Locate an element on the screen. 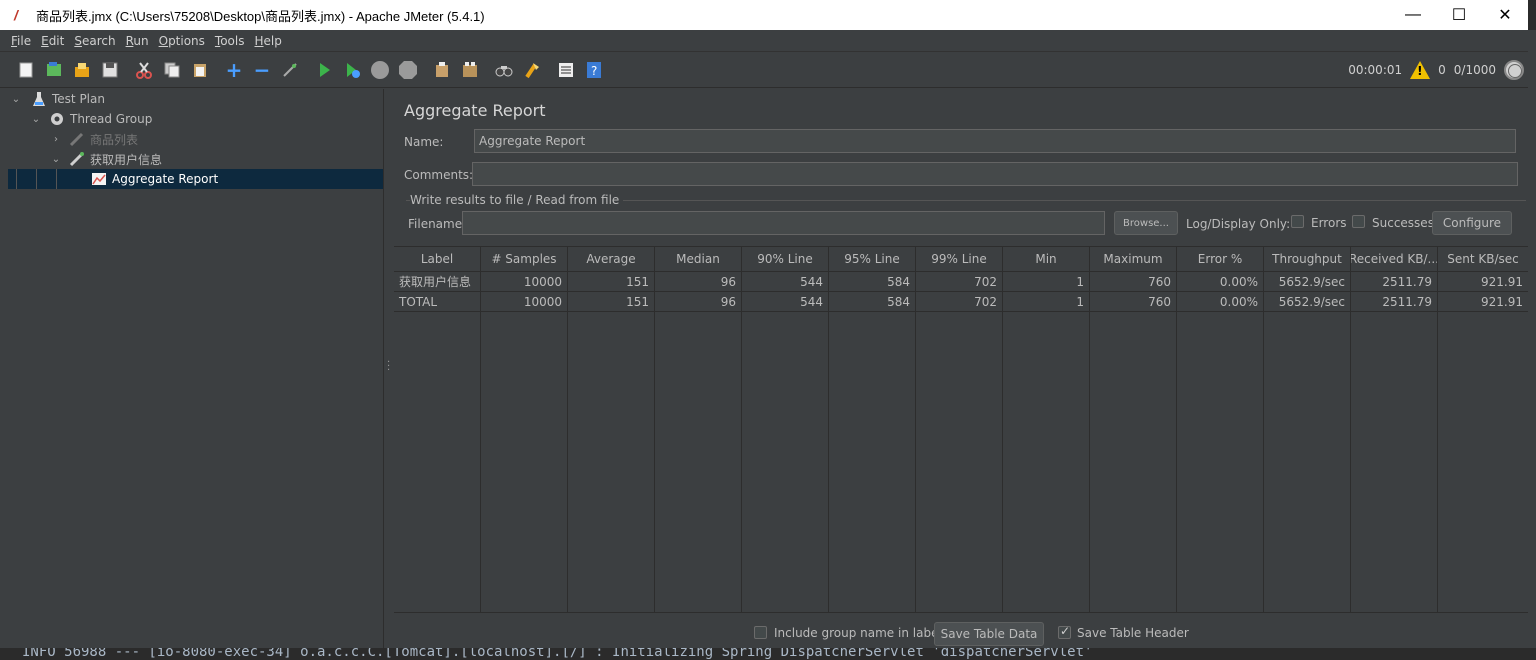  menu-run: Run is located at coordinates (137, 41).